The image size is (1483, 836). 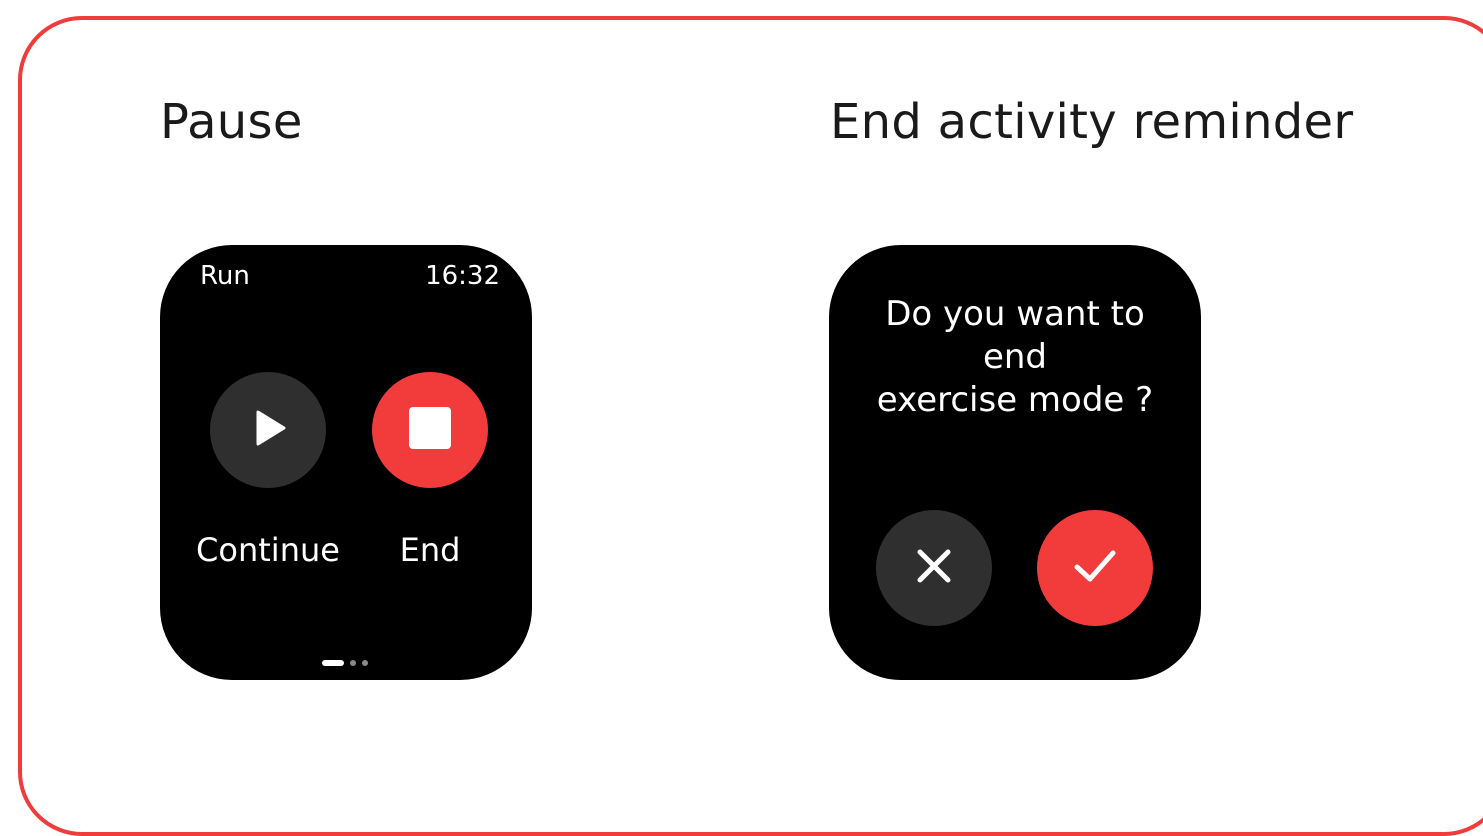 I want to click on continue-button, so click(x=268, y=430).